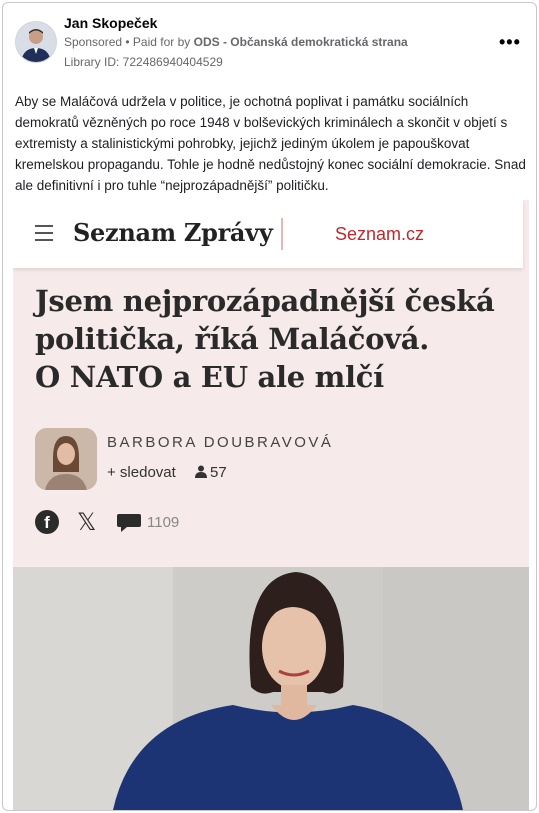 The width and height of the screenshot is (539, 813). I want to click on followers-count: 57, so click(211, 472).